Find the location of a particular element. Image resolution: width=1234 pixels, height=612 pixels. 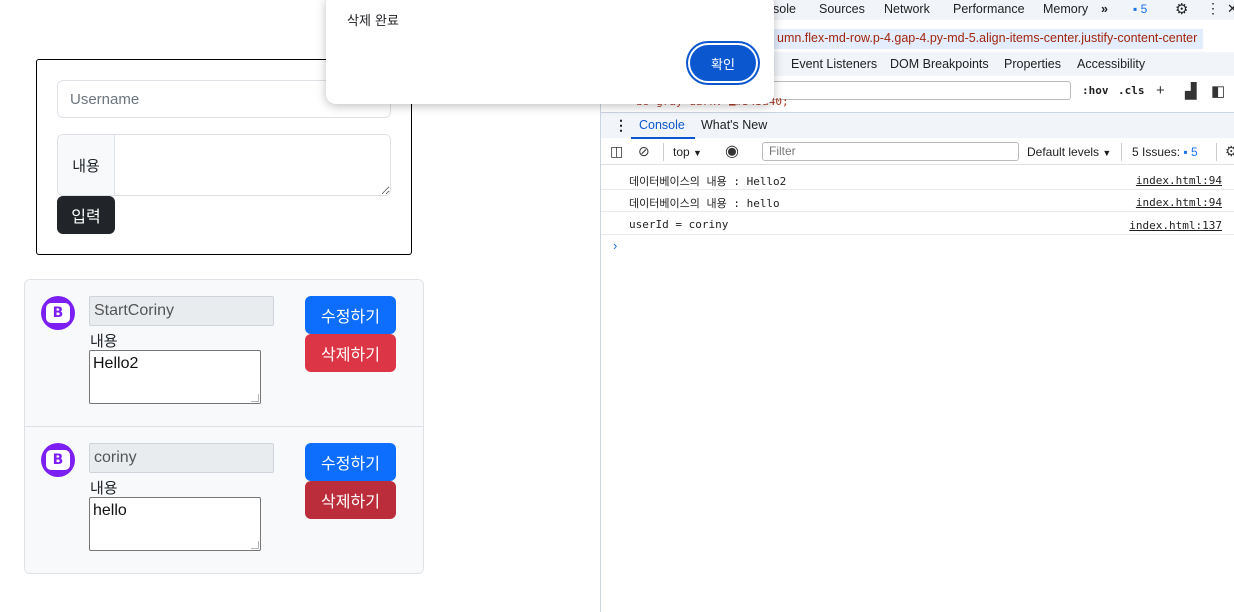

console-log-message: userId = coriny is located at coordinates (679, 224).